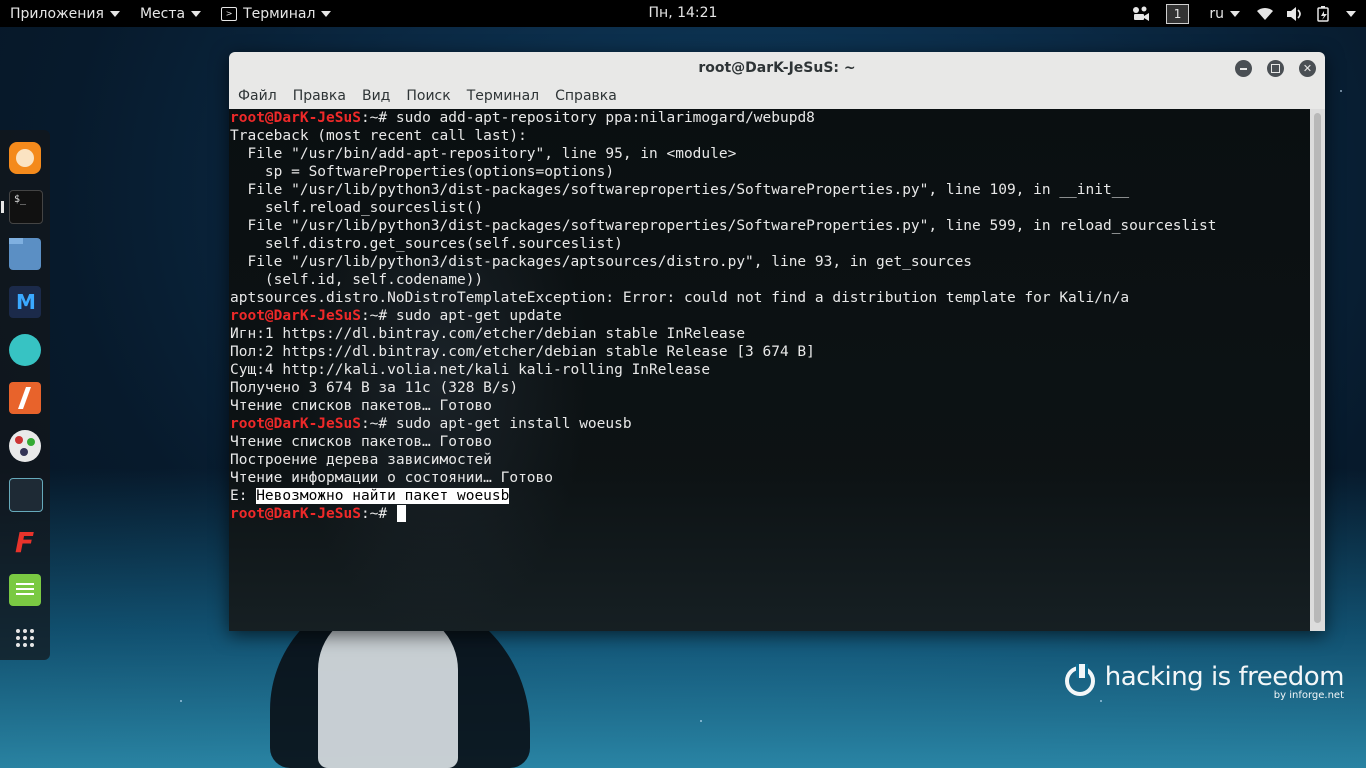 This screenshot has width=1366, height=768. I want to click on active-app-label: Терминал, so click(279, 13).